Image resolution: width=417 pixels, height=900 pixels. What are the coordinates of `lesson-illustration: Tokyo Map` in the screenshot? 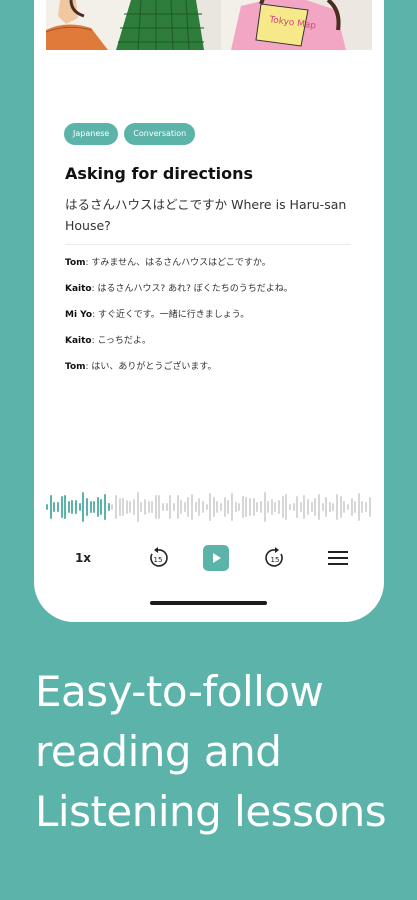 It's located at (209, 25).